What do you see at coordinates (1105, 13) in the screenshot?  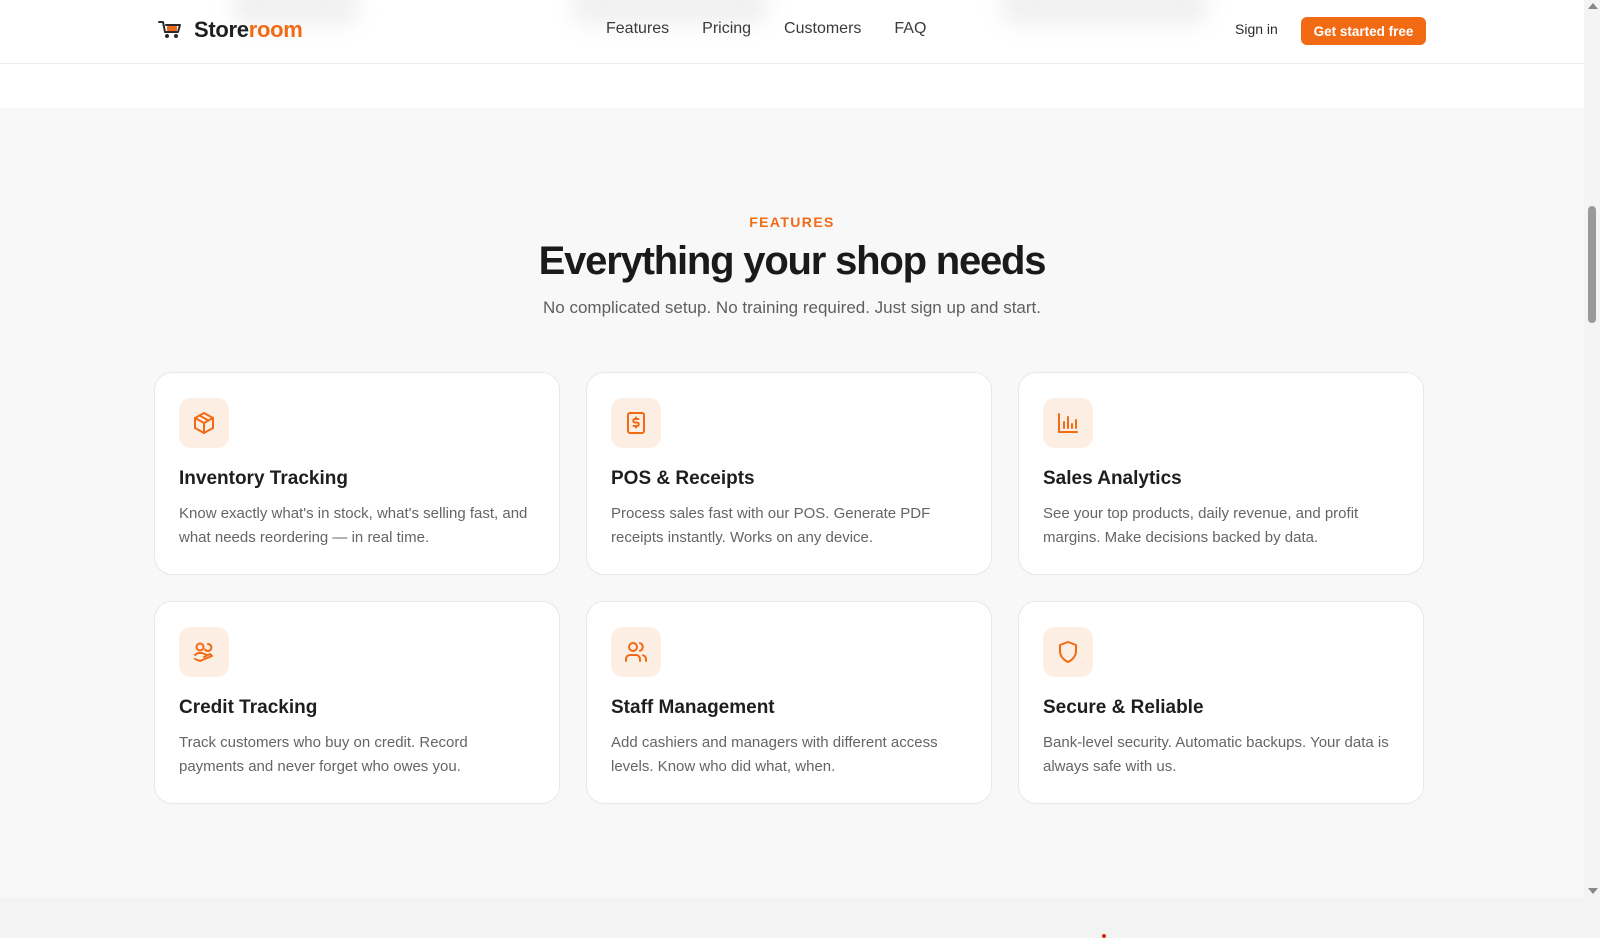 I see `blurred-backdrop` at bounding box center [1105, 13].